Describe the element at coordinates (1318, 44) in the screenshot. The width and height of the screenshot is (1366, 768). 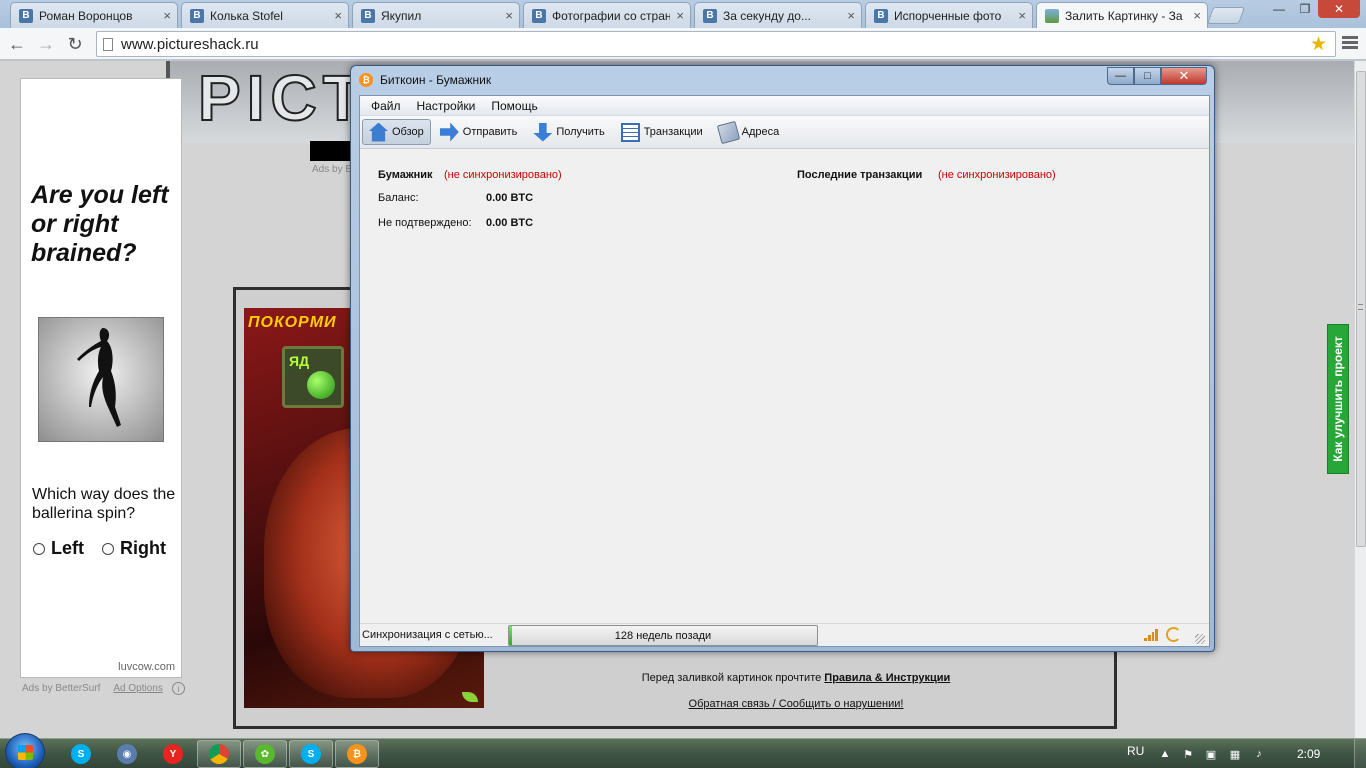
I see `star-icon: ★` at that location.